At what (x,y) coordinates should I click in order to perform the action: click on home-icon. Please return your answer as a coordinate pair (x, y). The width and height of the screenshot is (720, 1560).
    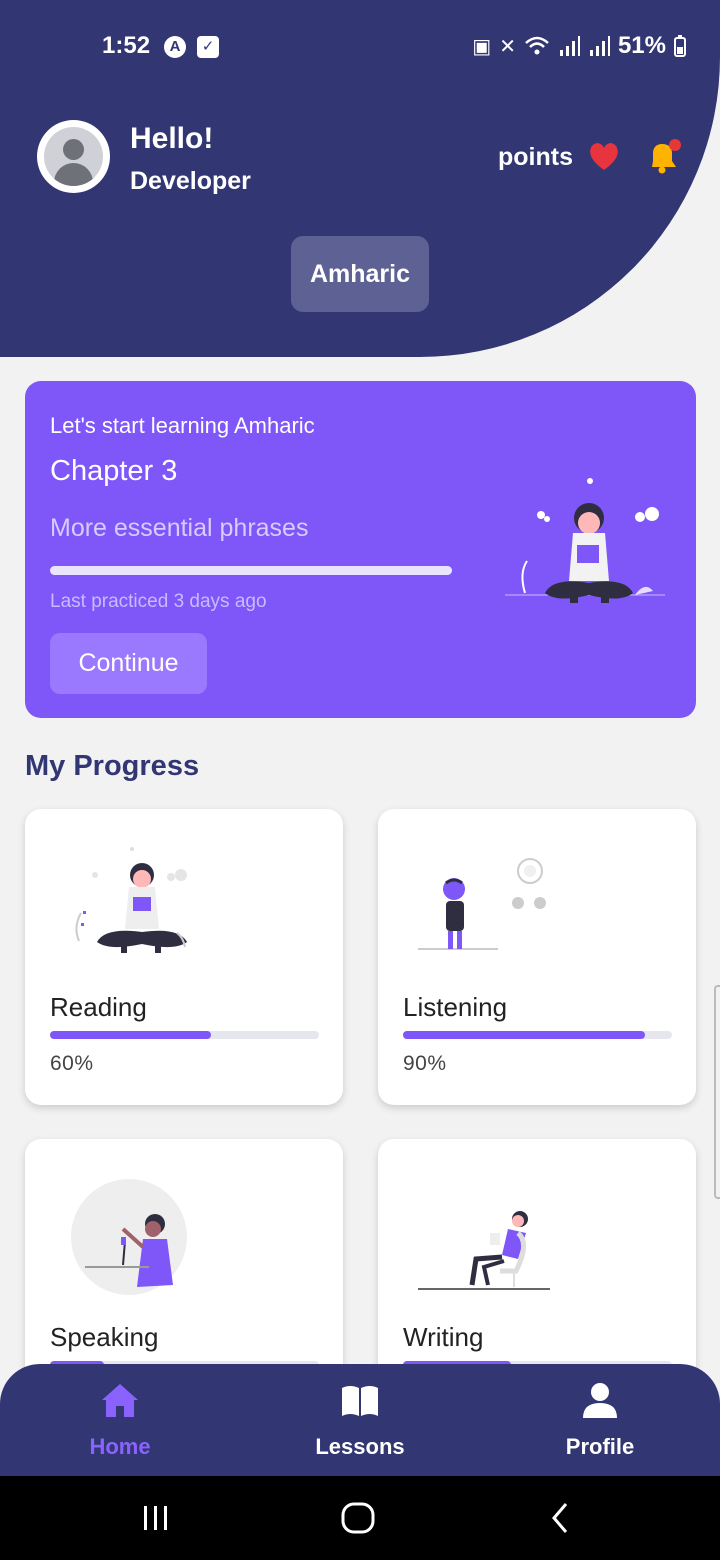
    Looking at the image, I should click on (120, 1400).